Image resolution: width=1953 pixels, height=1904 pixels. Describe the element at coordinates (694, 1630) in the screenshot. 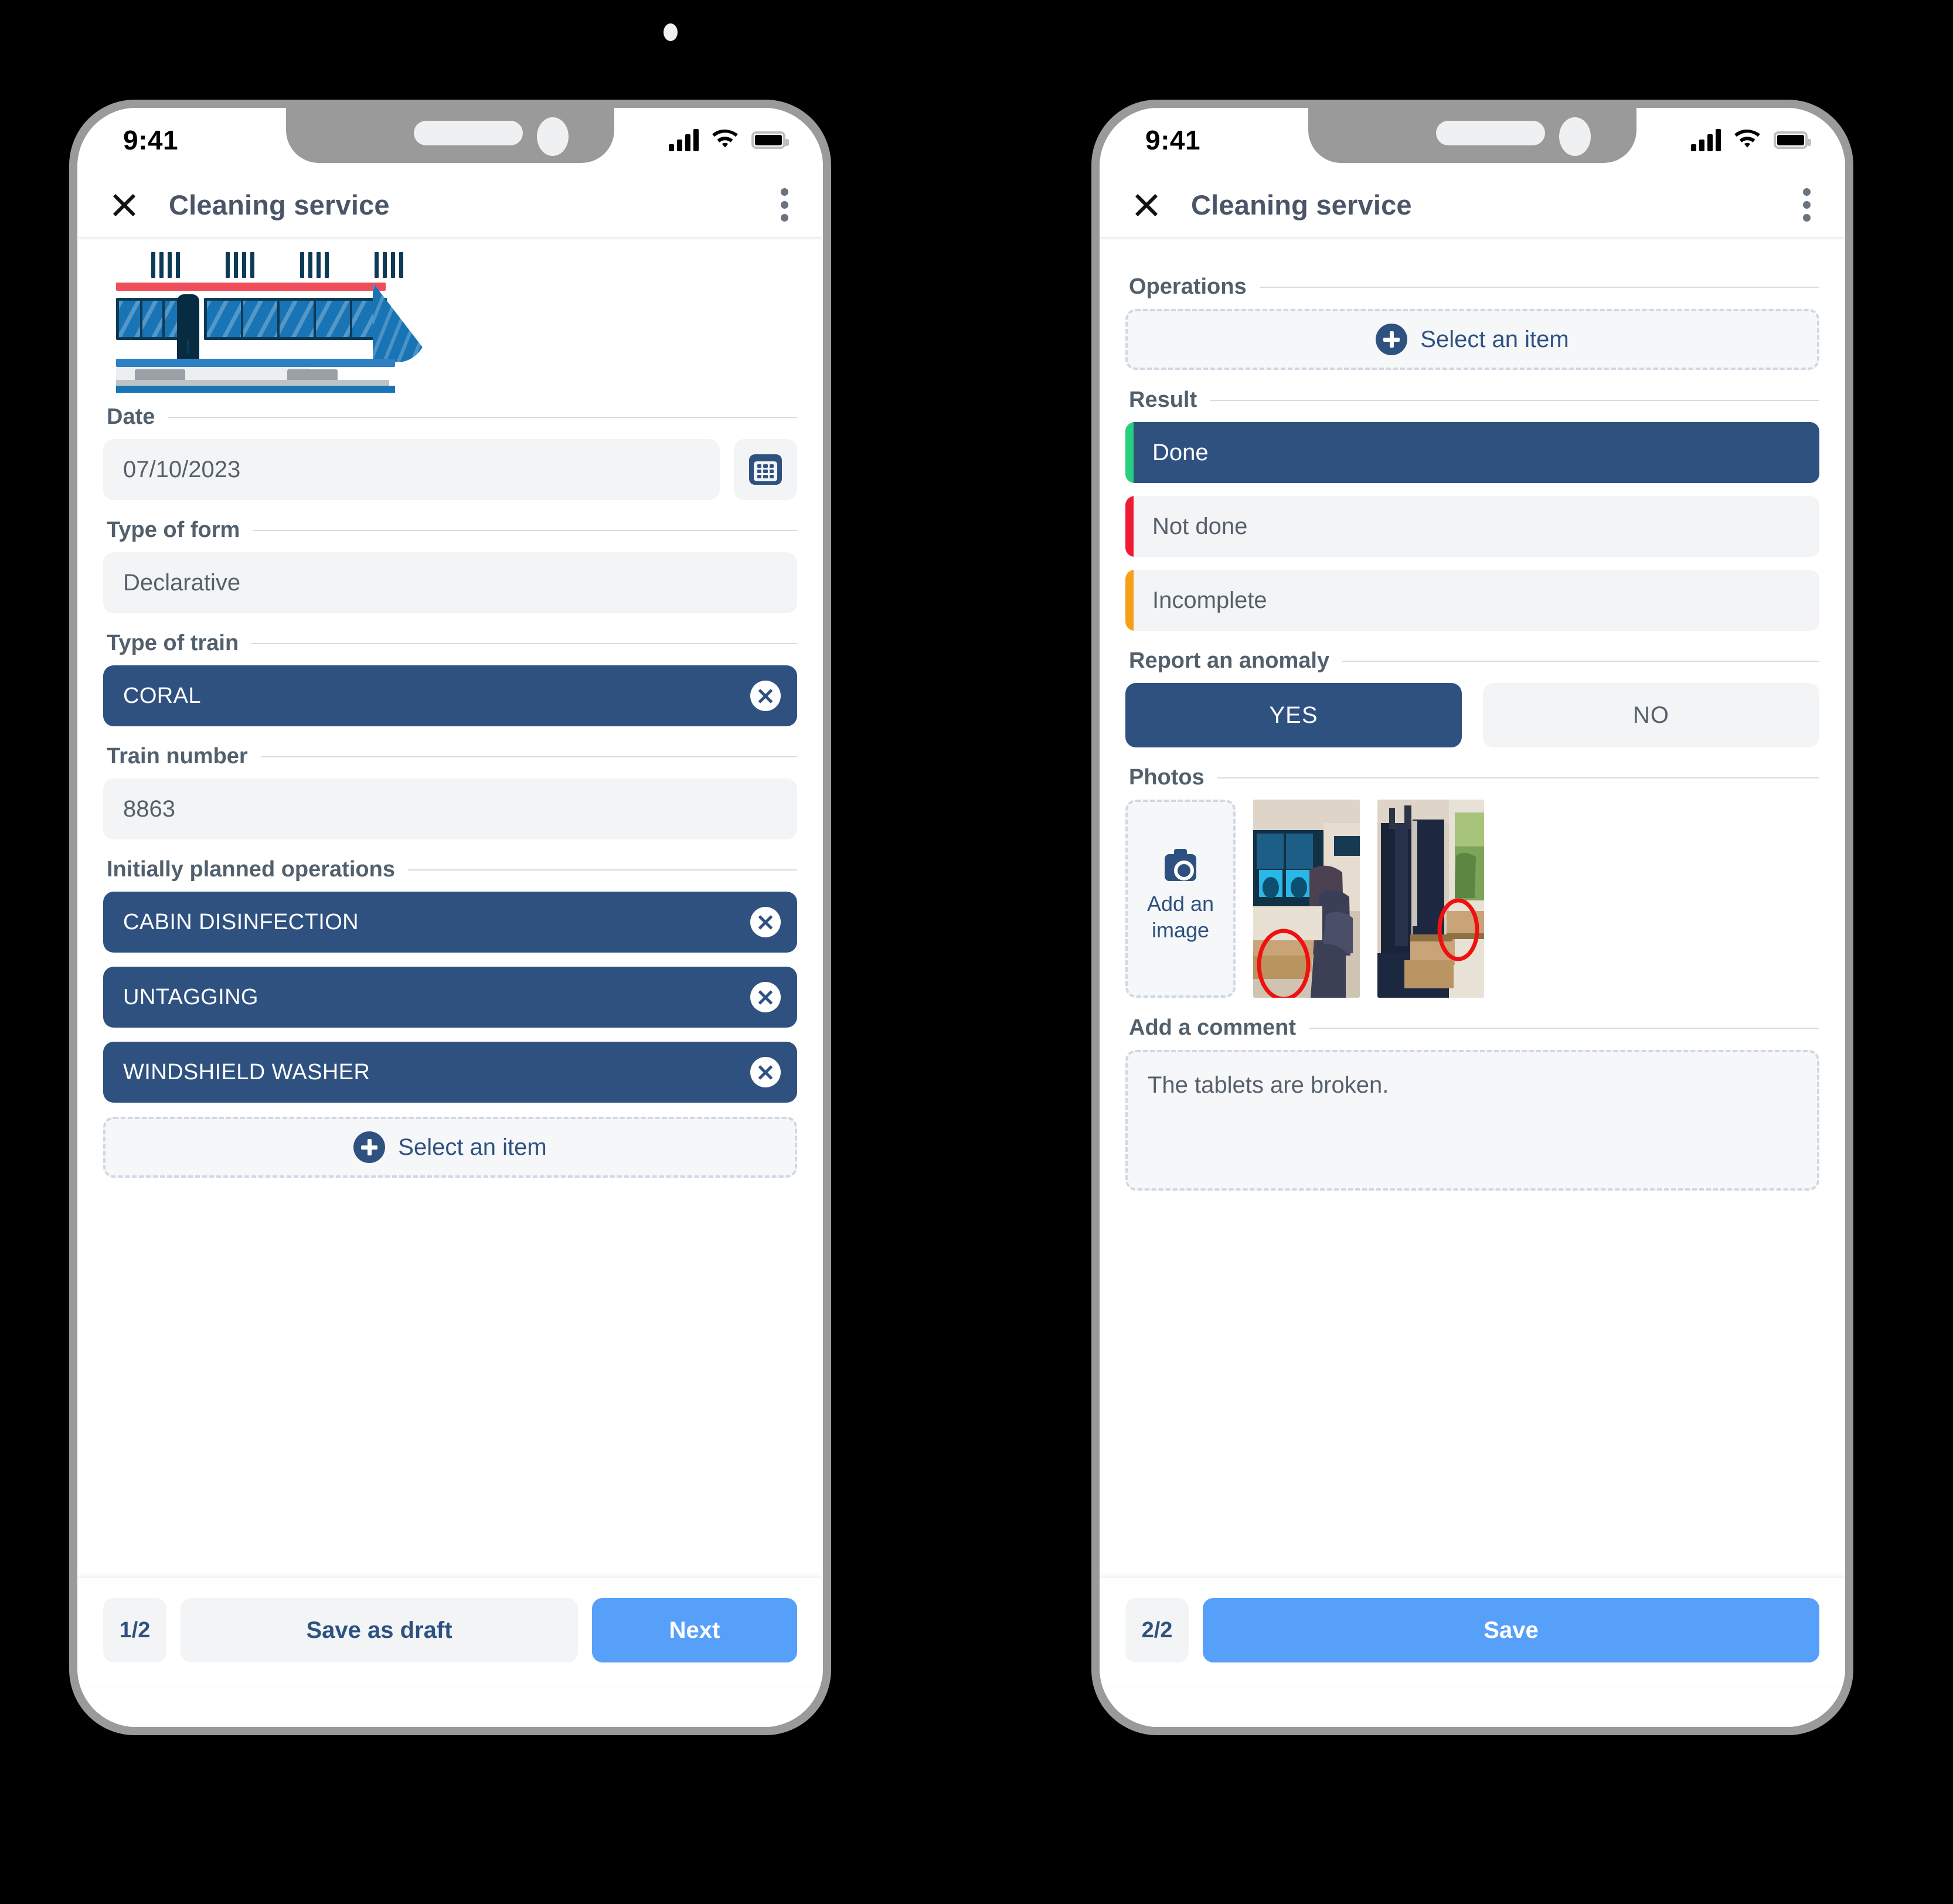

I see `next-button: Next` at that location.